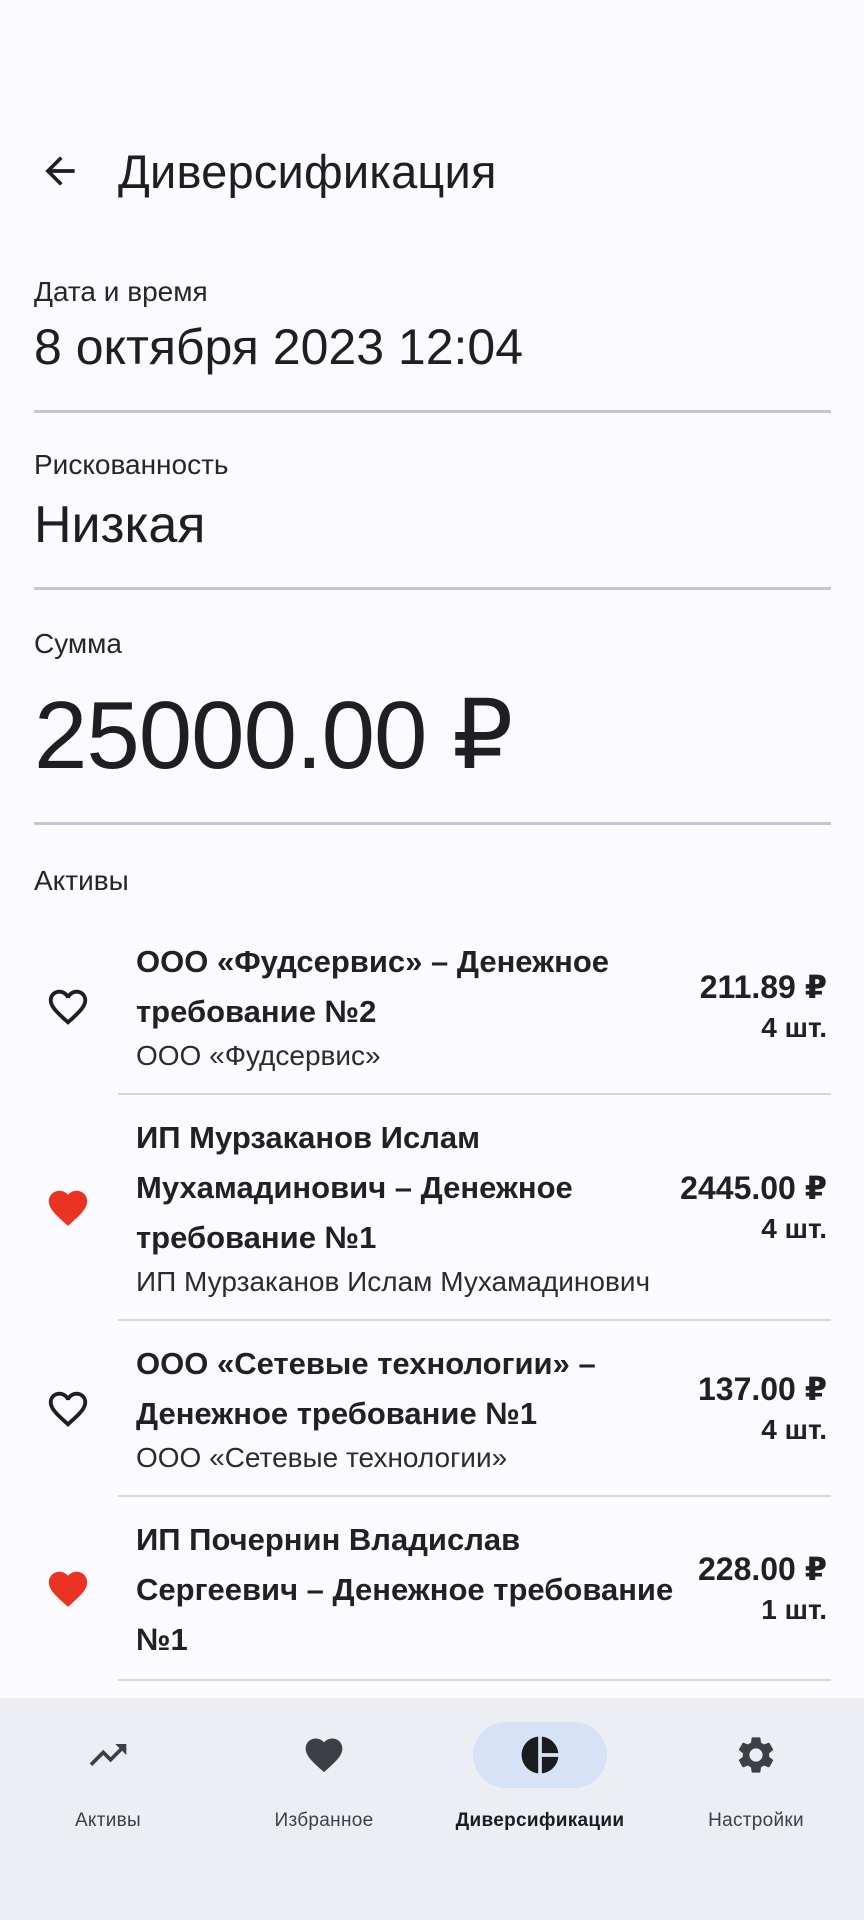 The height and width of the screenshot is (1920, 864). I want to click on date-field: Дата и время 8 октября 2023 12:04, so click(432, 335).